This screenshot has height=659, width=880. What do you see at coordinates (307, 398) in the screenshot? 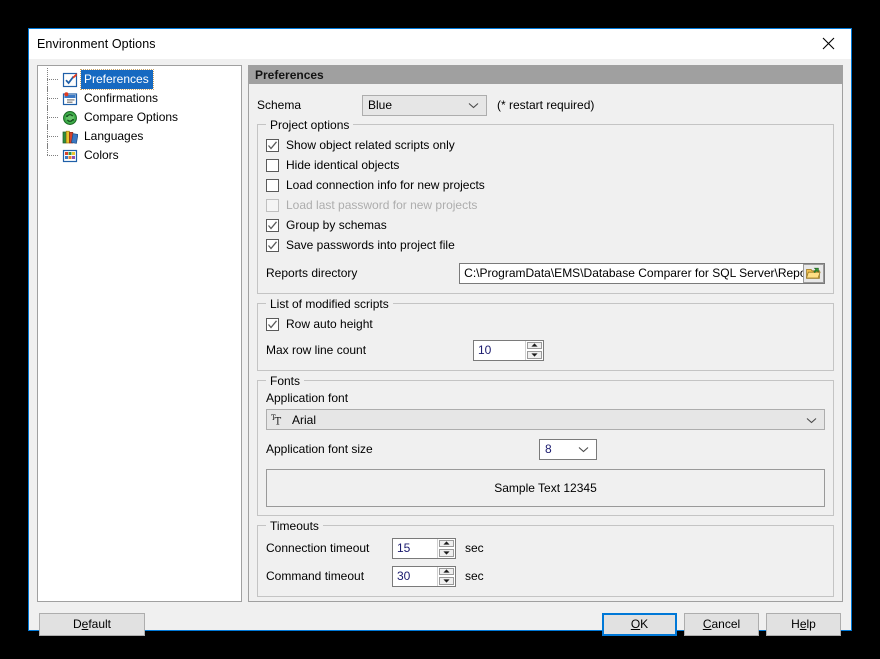
I see `application-font-label: Application font` at bounding box center [307, 398].